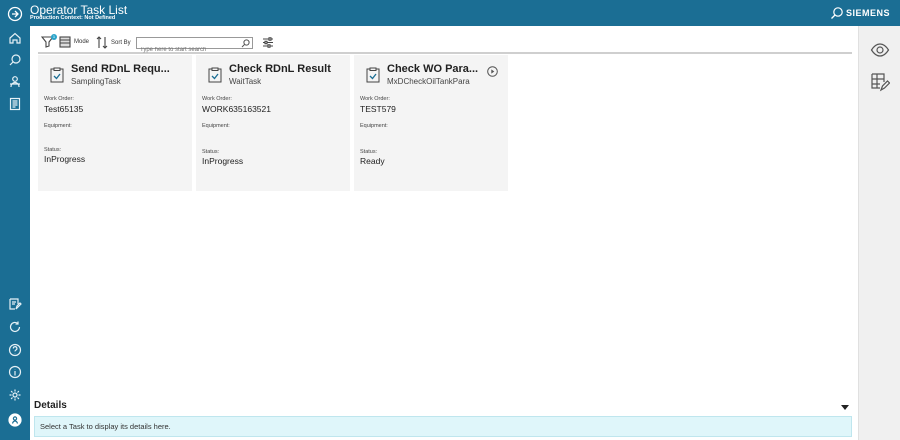 This screenshot has width=900, height=440. I want to click on home-icon, so click(15, 38).